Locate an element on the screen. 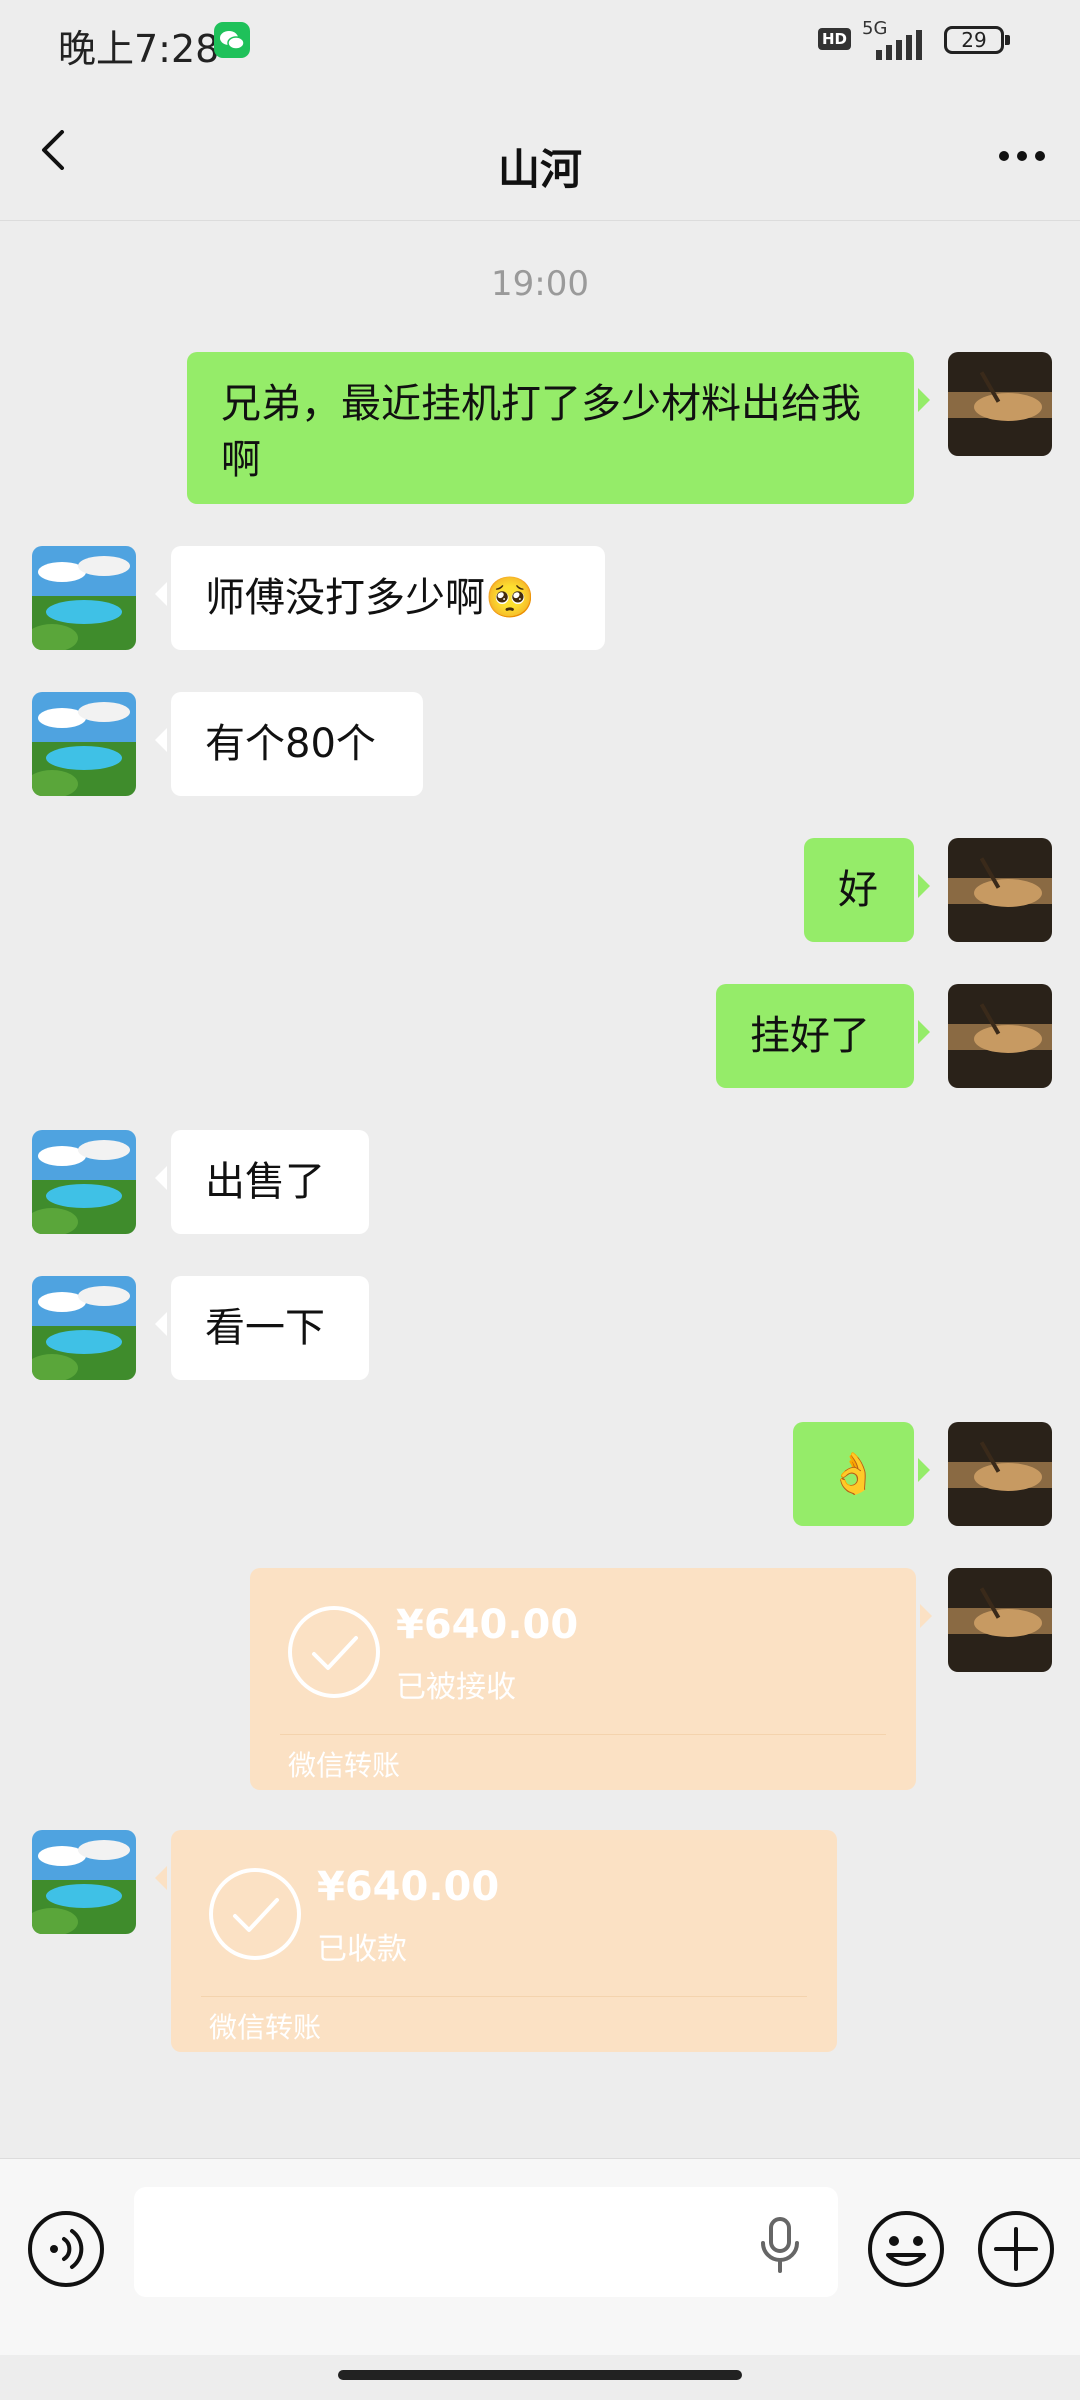 The image size is (1080, 2400). message-bubble: 👌 is located at coordinates (861, 1474).